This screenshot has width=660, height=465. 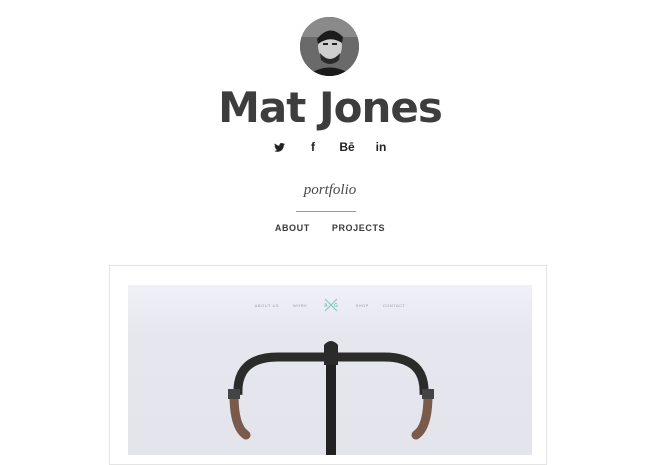 I want to click on preview-nav-work: WORK, so click(x=300, y=305).